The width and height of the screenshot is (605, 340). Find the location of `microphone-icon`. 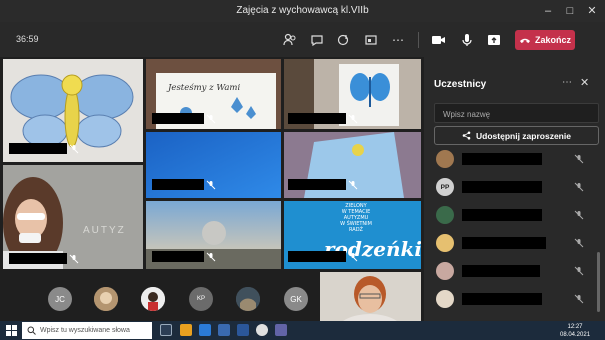

microphone-icon is located at coordinates (467, 40).